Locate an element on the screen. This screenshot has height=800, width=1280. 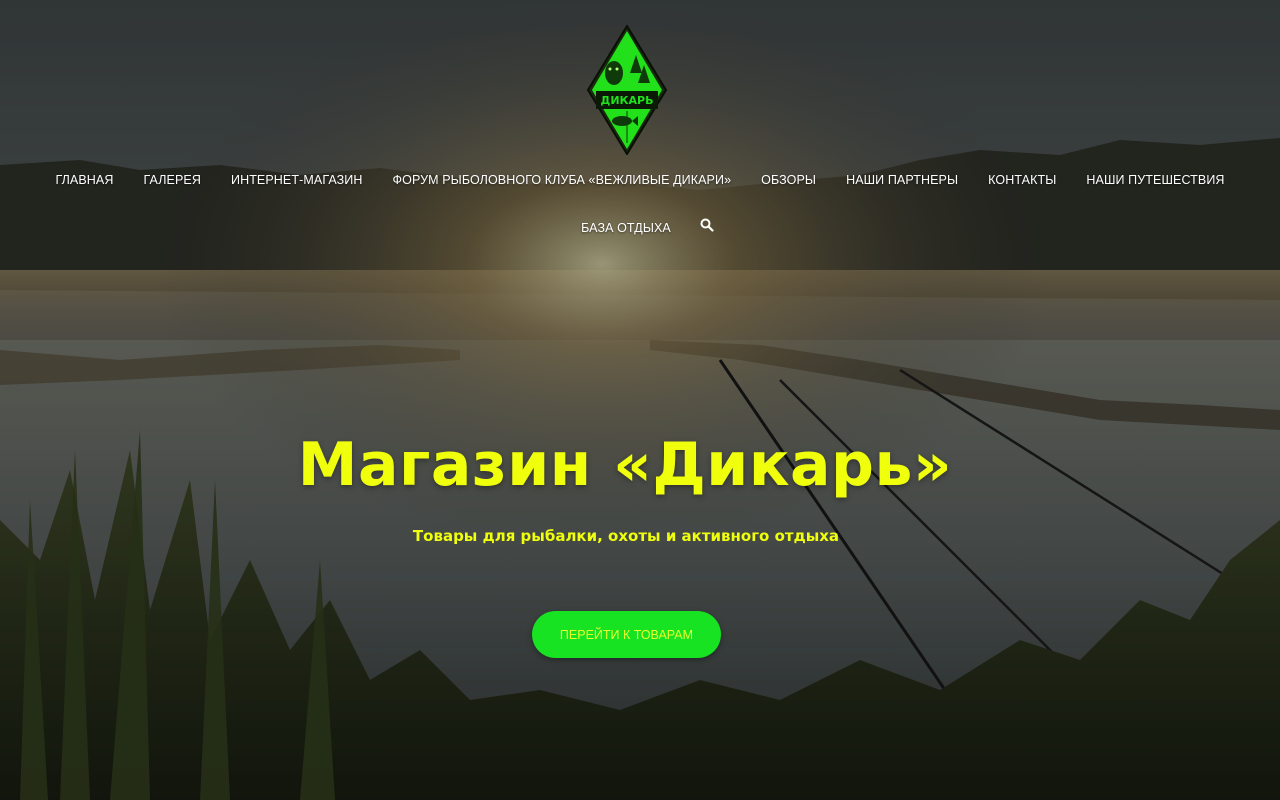
nav-item-recreation-base: БАЗА ОТДЫХА is located at coordinates (626, 228).